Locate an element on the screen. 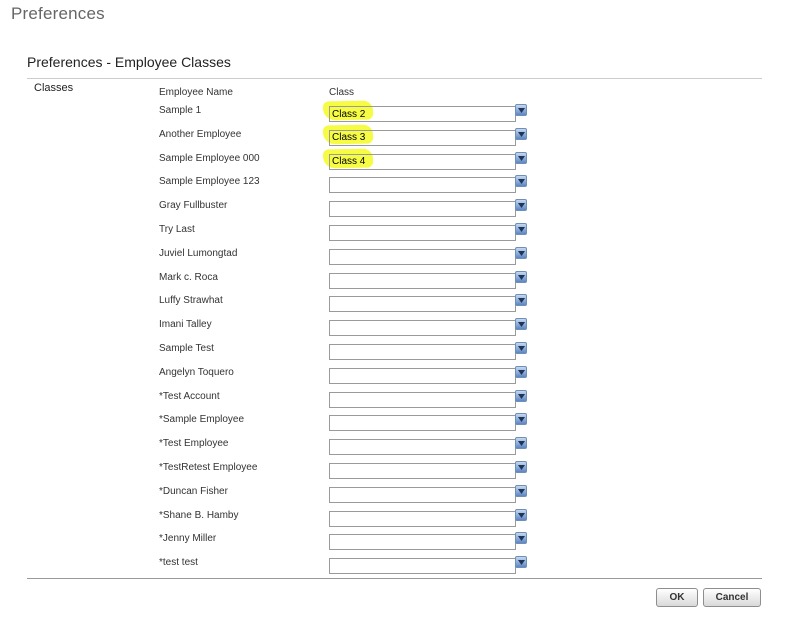  employee-name: Try Last is located at coordinates (177, 229).